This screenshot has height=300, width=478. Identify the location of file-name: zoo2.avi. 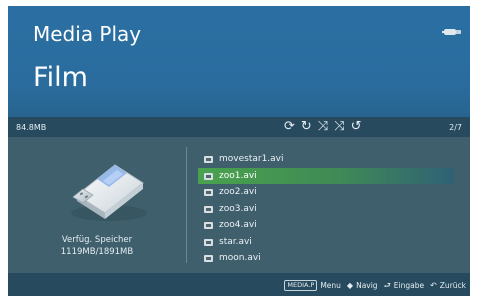
(238, 192).